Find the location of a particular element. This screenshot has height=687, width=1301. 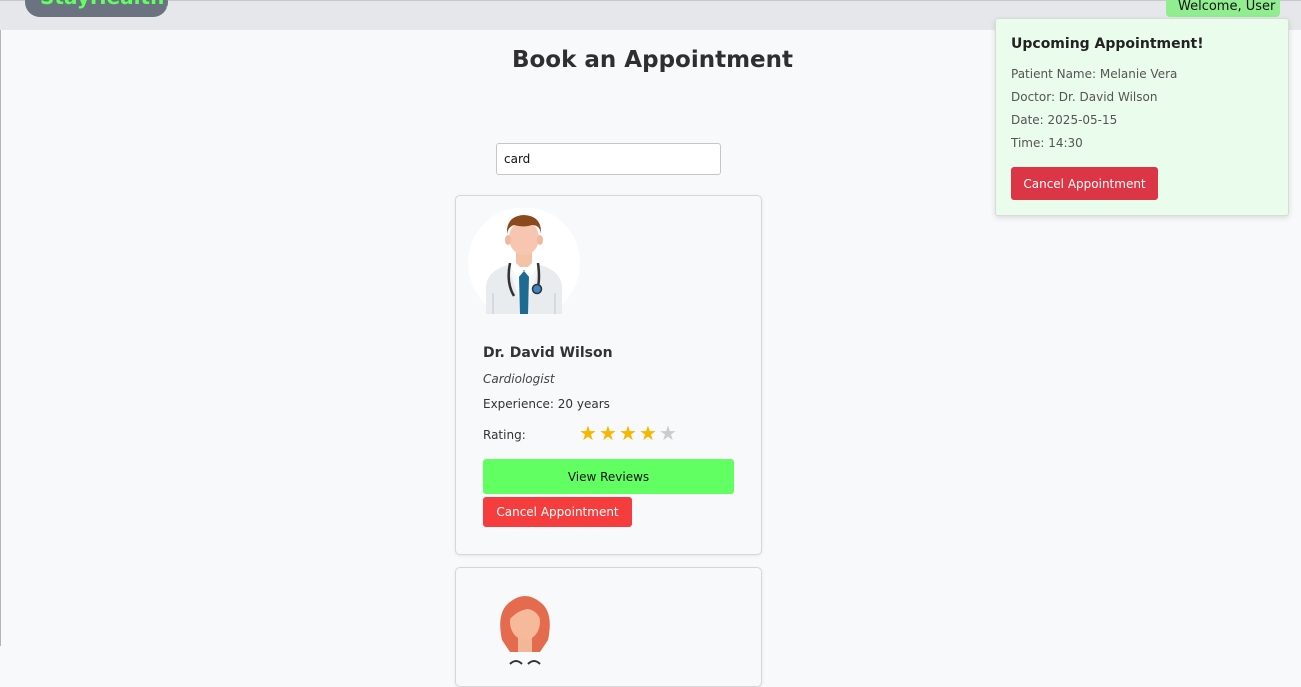

popup-date: Date: 2025-05-15 is located at coordinates (1064, 120).